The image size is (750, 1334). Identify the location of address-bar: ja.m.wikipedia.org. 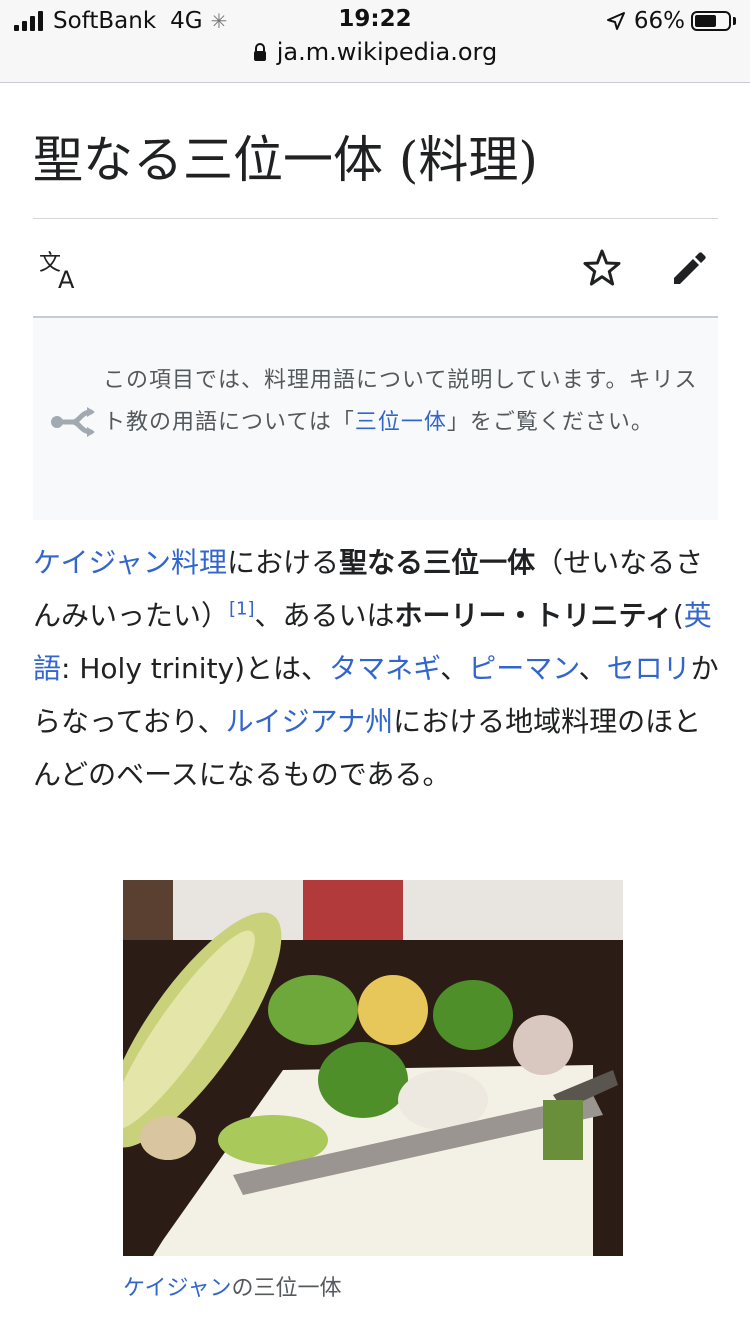
(375, 52).